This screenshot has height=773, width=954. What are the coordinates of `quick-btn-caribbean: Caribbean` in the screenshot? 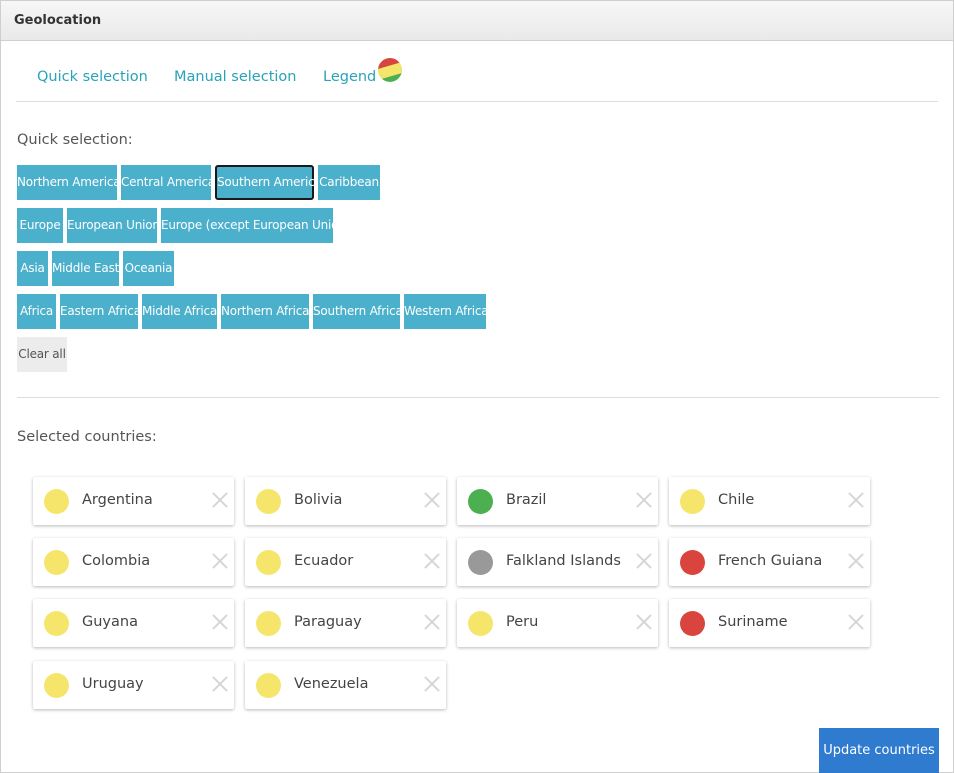 It's located at (349, 182).